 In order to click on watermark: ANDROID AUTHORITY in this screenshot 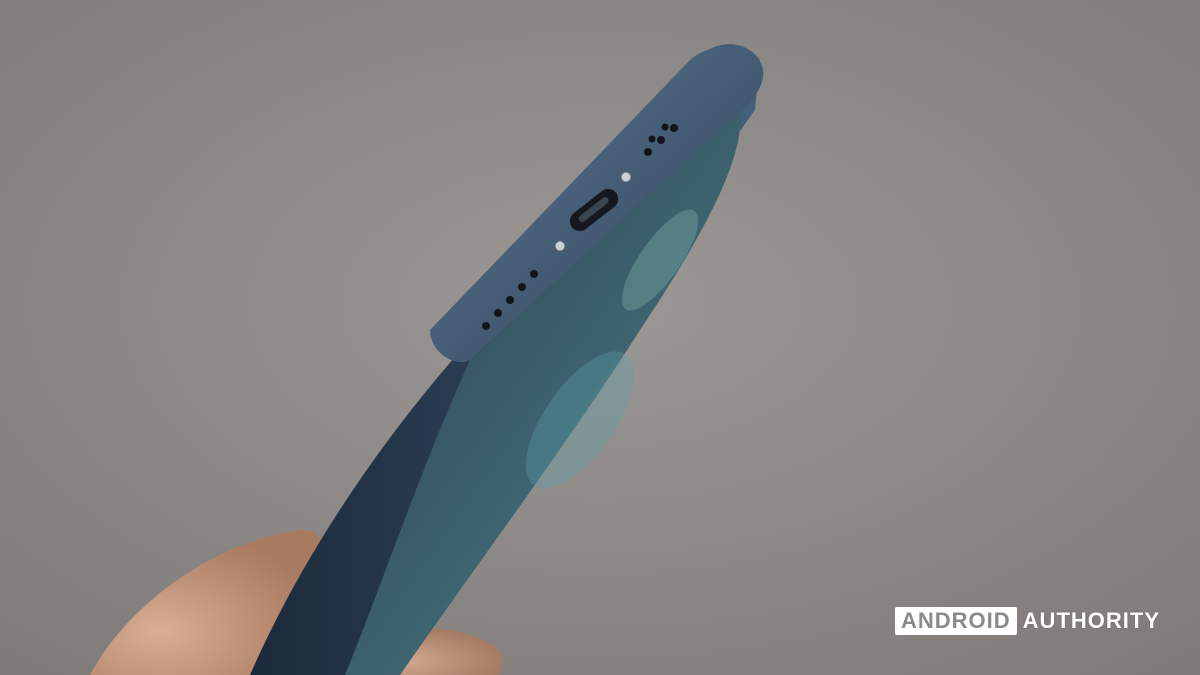, I will do `click(1027, 621)`.